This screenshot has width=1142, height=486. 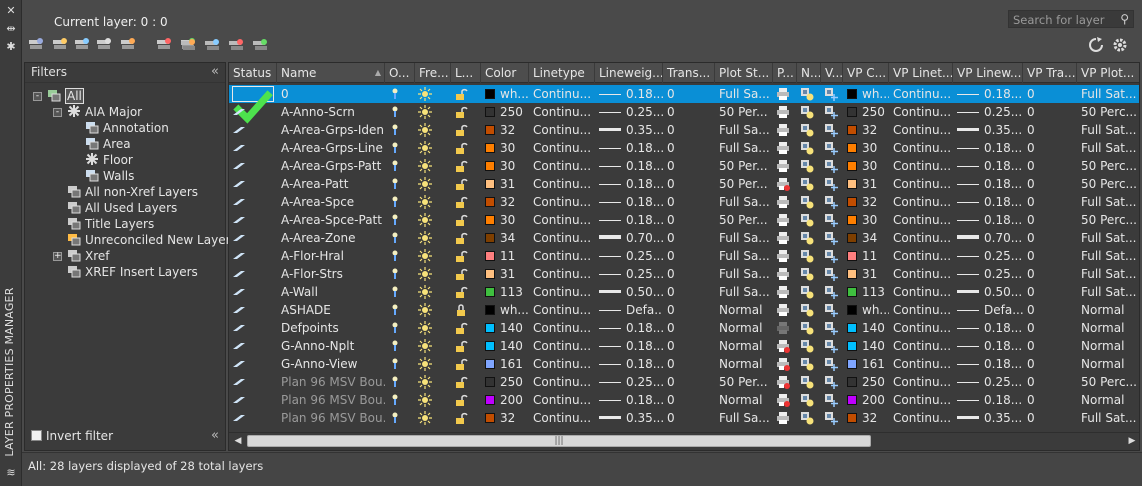 I want to click on grid-cell: A-Anno-Scrn, so click(x=331, y=112).